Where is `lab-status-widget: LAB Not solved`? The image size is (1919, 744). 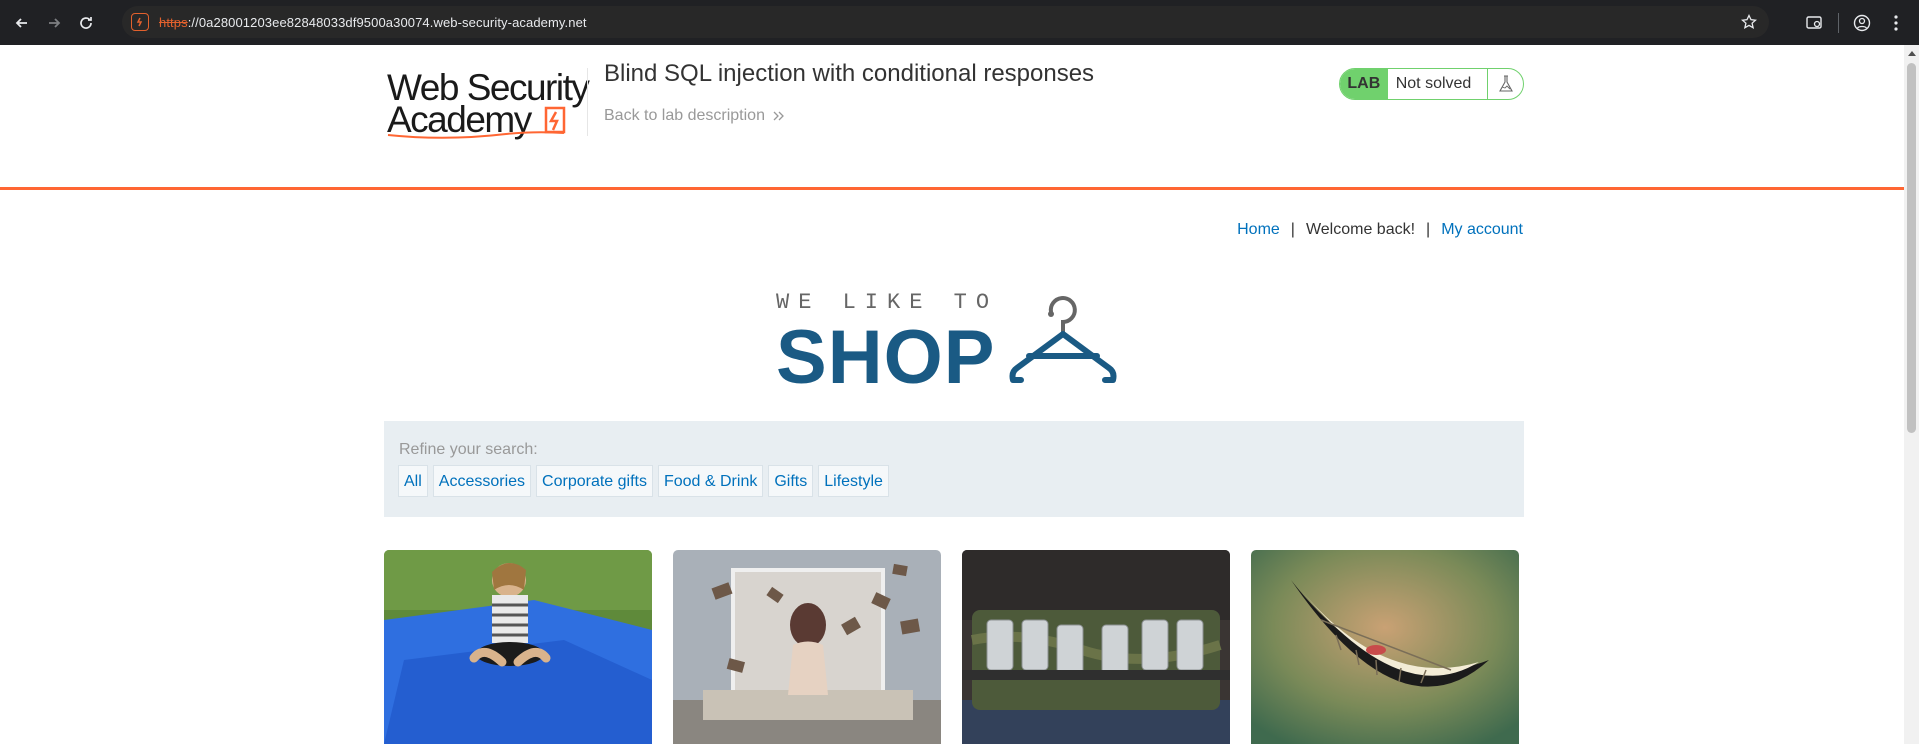 lab-status-widget: LAB Not solved is located at coordinates (1431, 84).